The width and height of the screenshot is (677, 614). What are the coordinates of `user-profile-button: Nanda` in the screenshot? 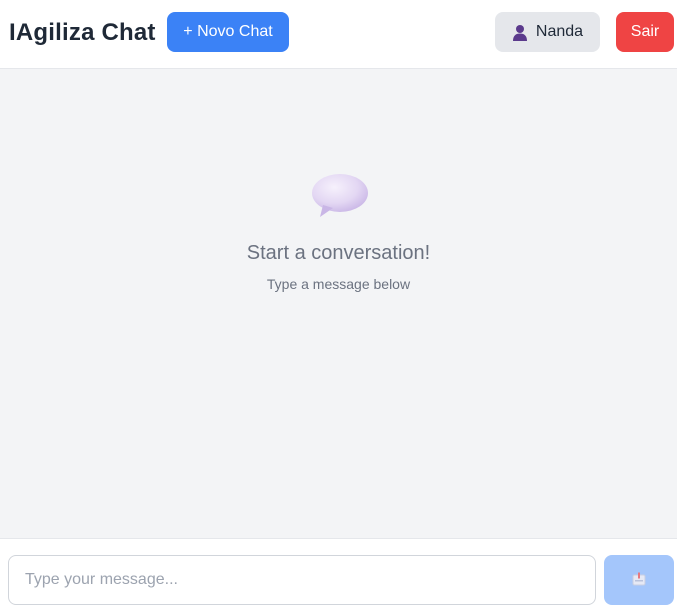 It's located at (547, 32).